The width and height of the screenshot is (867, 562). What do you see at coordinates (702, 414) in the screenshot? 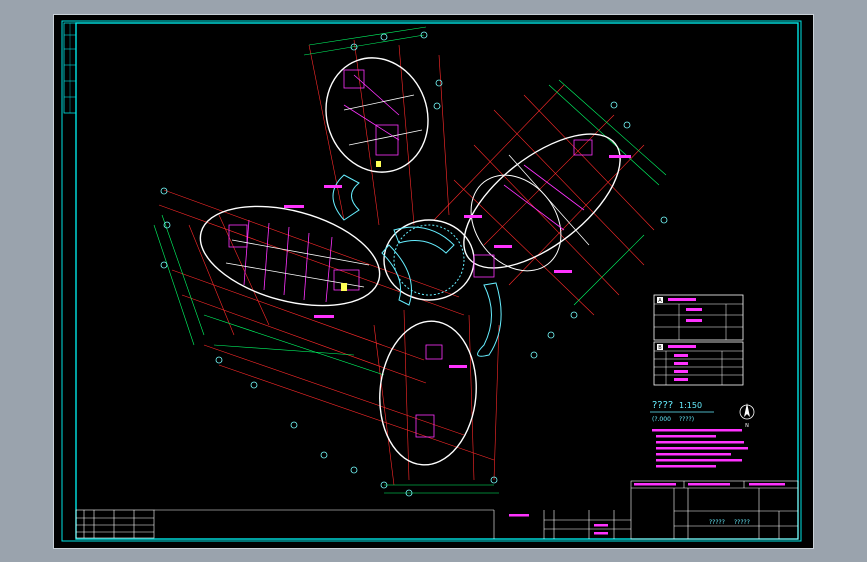
I see `drawing-title-group: ???? 1:150 (?.000 ????) N` at bounding box center [702, 414].